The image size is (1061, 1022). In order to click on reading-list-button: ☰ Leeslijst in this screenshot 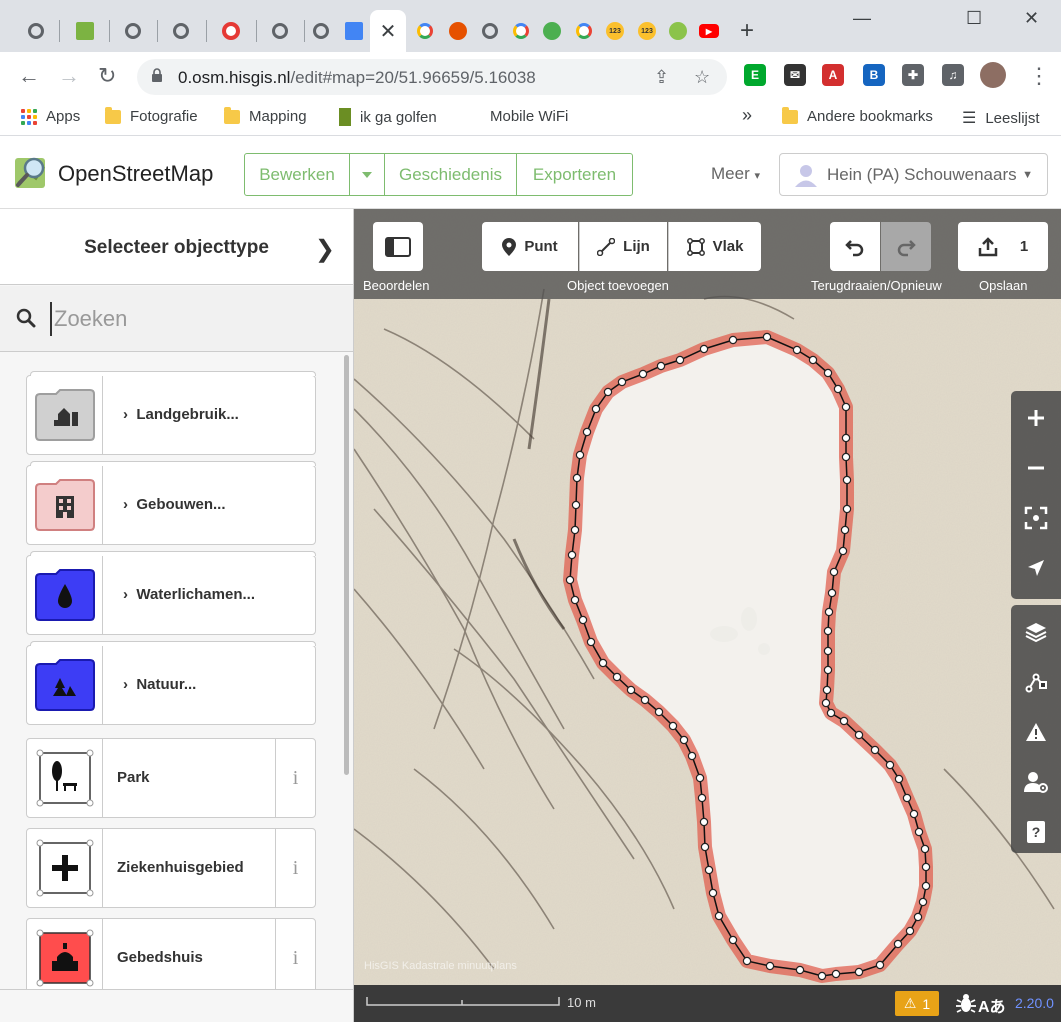, I will do `click(1001, 118)`.